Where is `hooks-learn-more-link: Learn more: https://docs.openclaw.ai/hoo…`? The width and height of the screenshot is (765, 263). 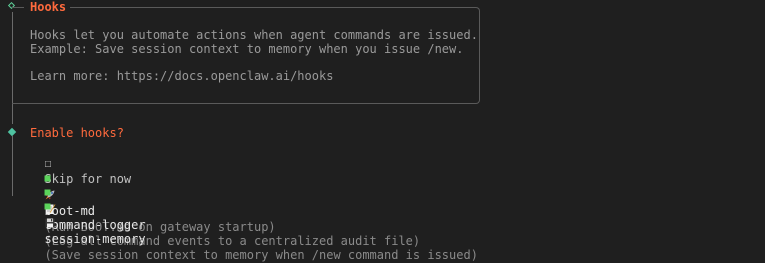
hooks-learn-more-link: Learn more: https://docs.openclaw.ai/hoo… is located at coordinates (181, 76).